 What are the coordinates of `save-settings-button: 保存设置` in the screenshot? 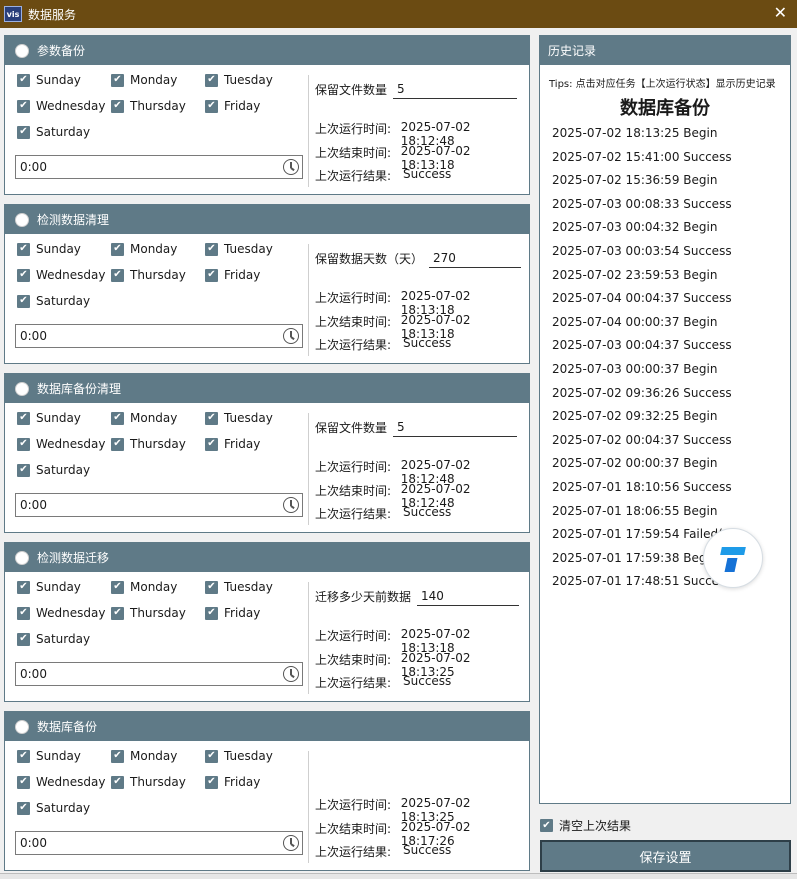 It's located at (665, 856).